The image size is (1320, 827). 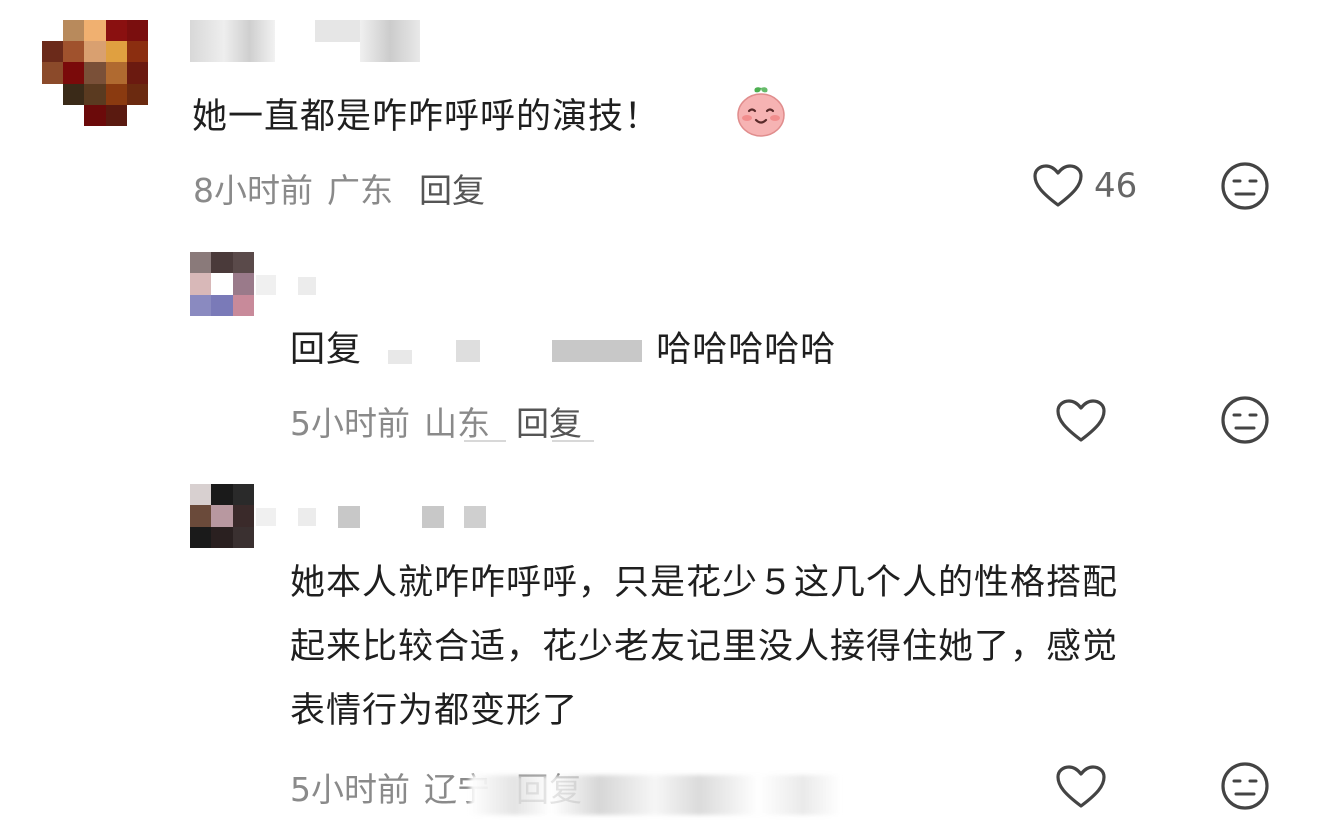 What do you see at coordinates (434, 711) in the screenshot?
I see `comment-line: 表情行为都变形了` at bounding box center [434, 711].